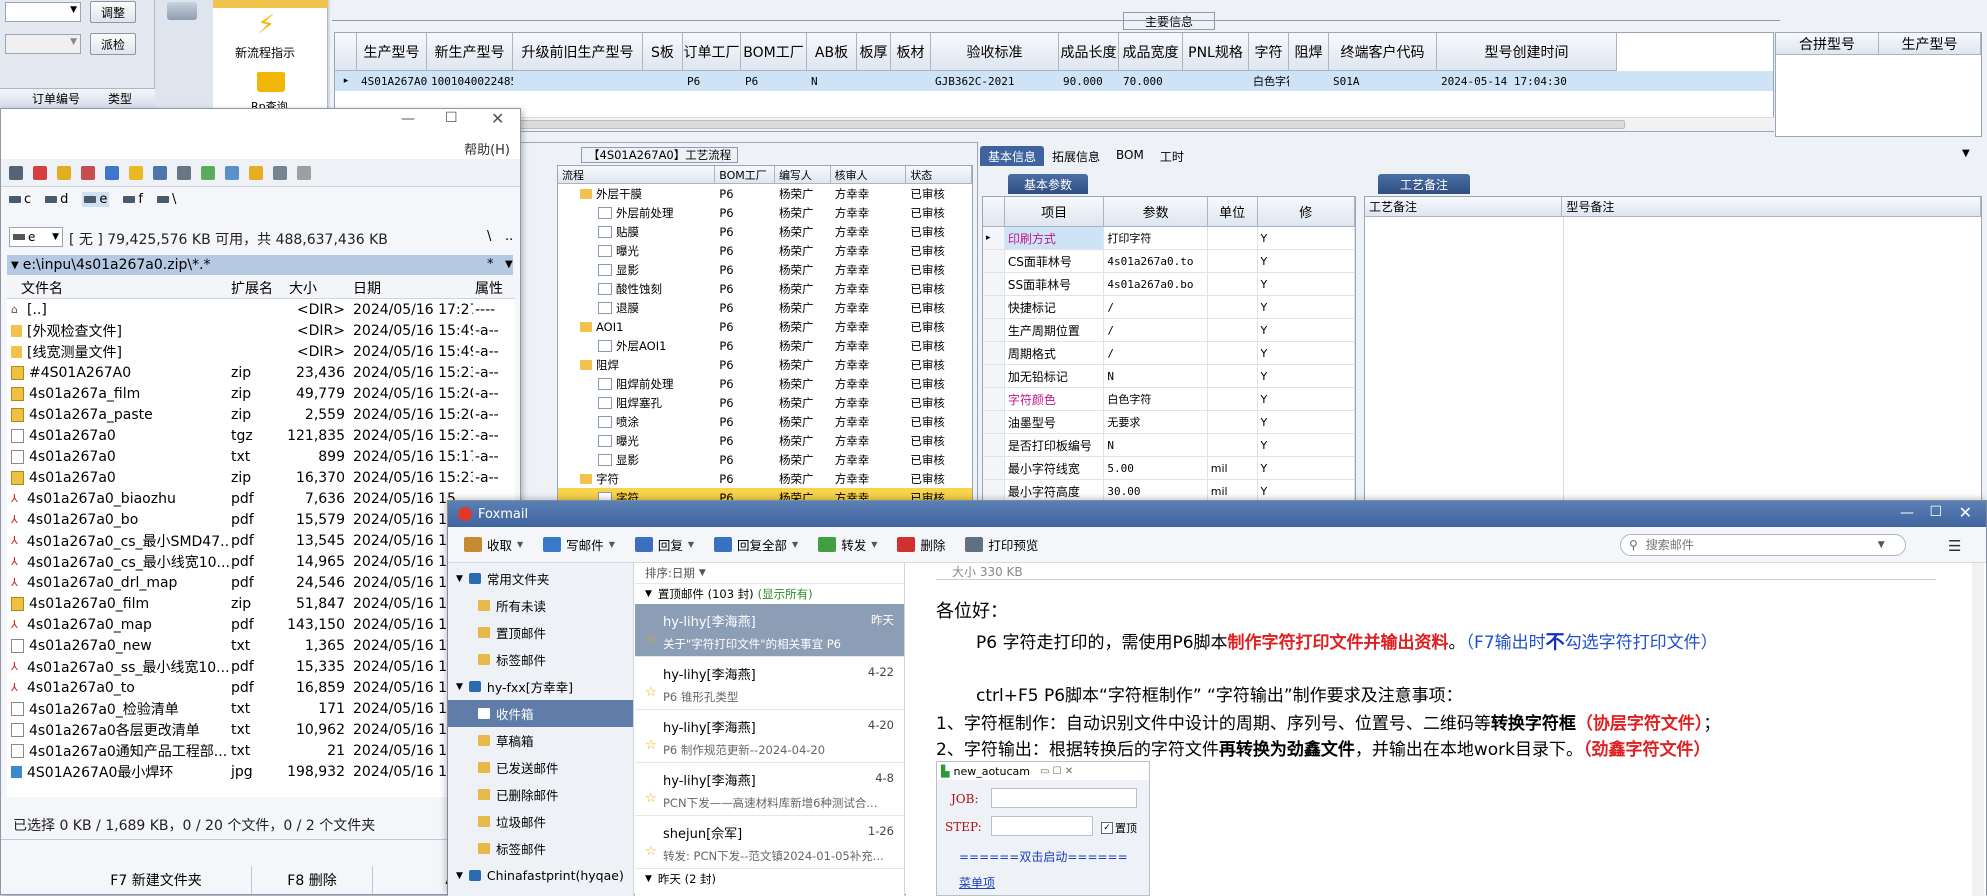 The height and width of the screenshot is (896, 1987). Describe the element at coordinates (182, 11) in the screenshot. I see `launcher-icon` at that location.